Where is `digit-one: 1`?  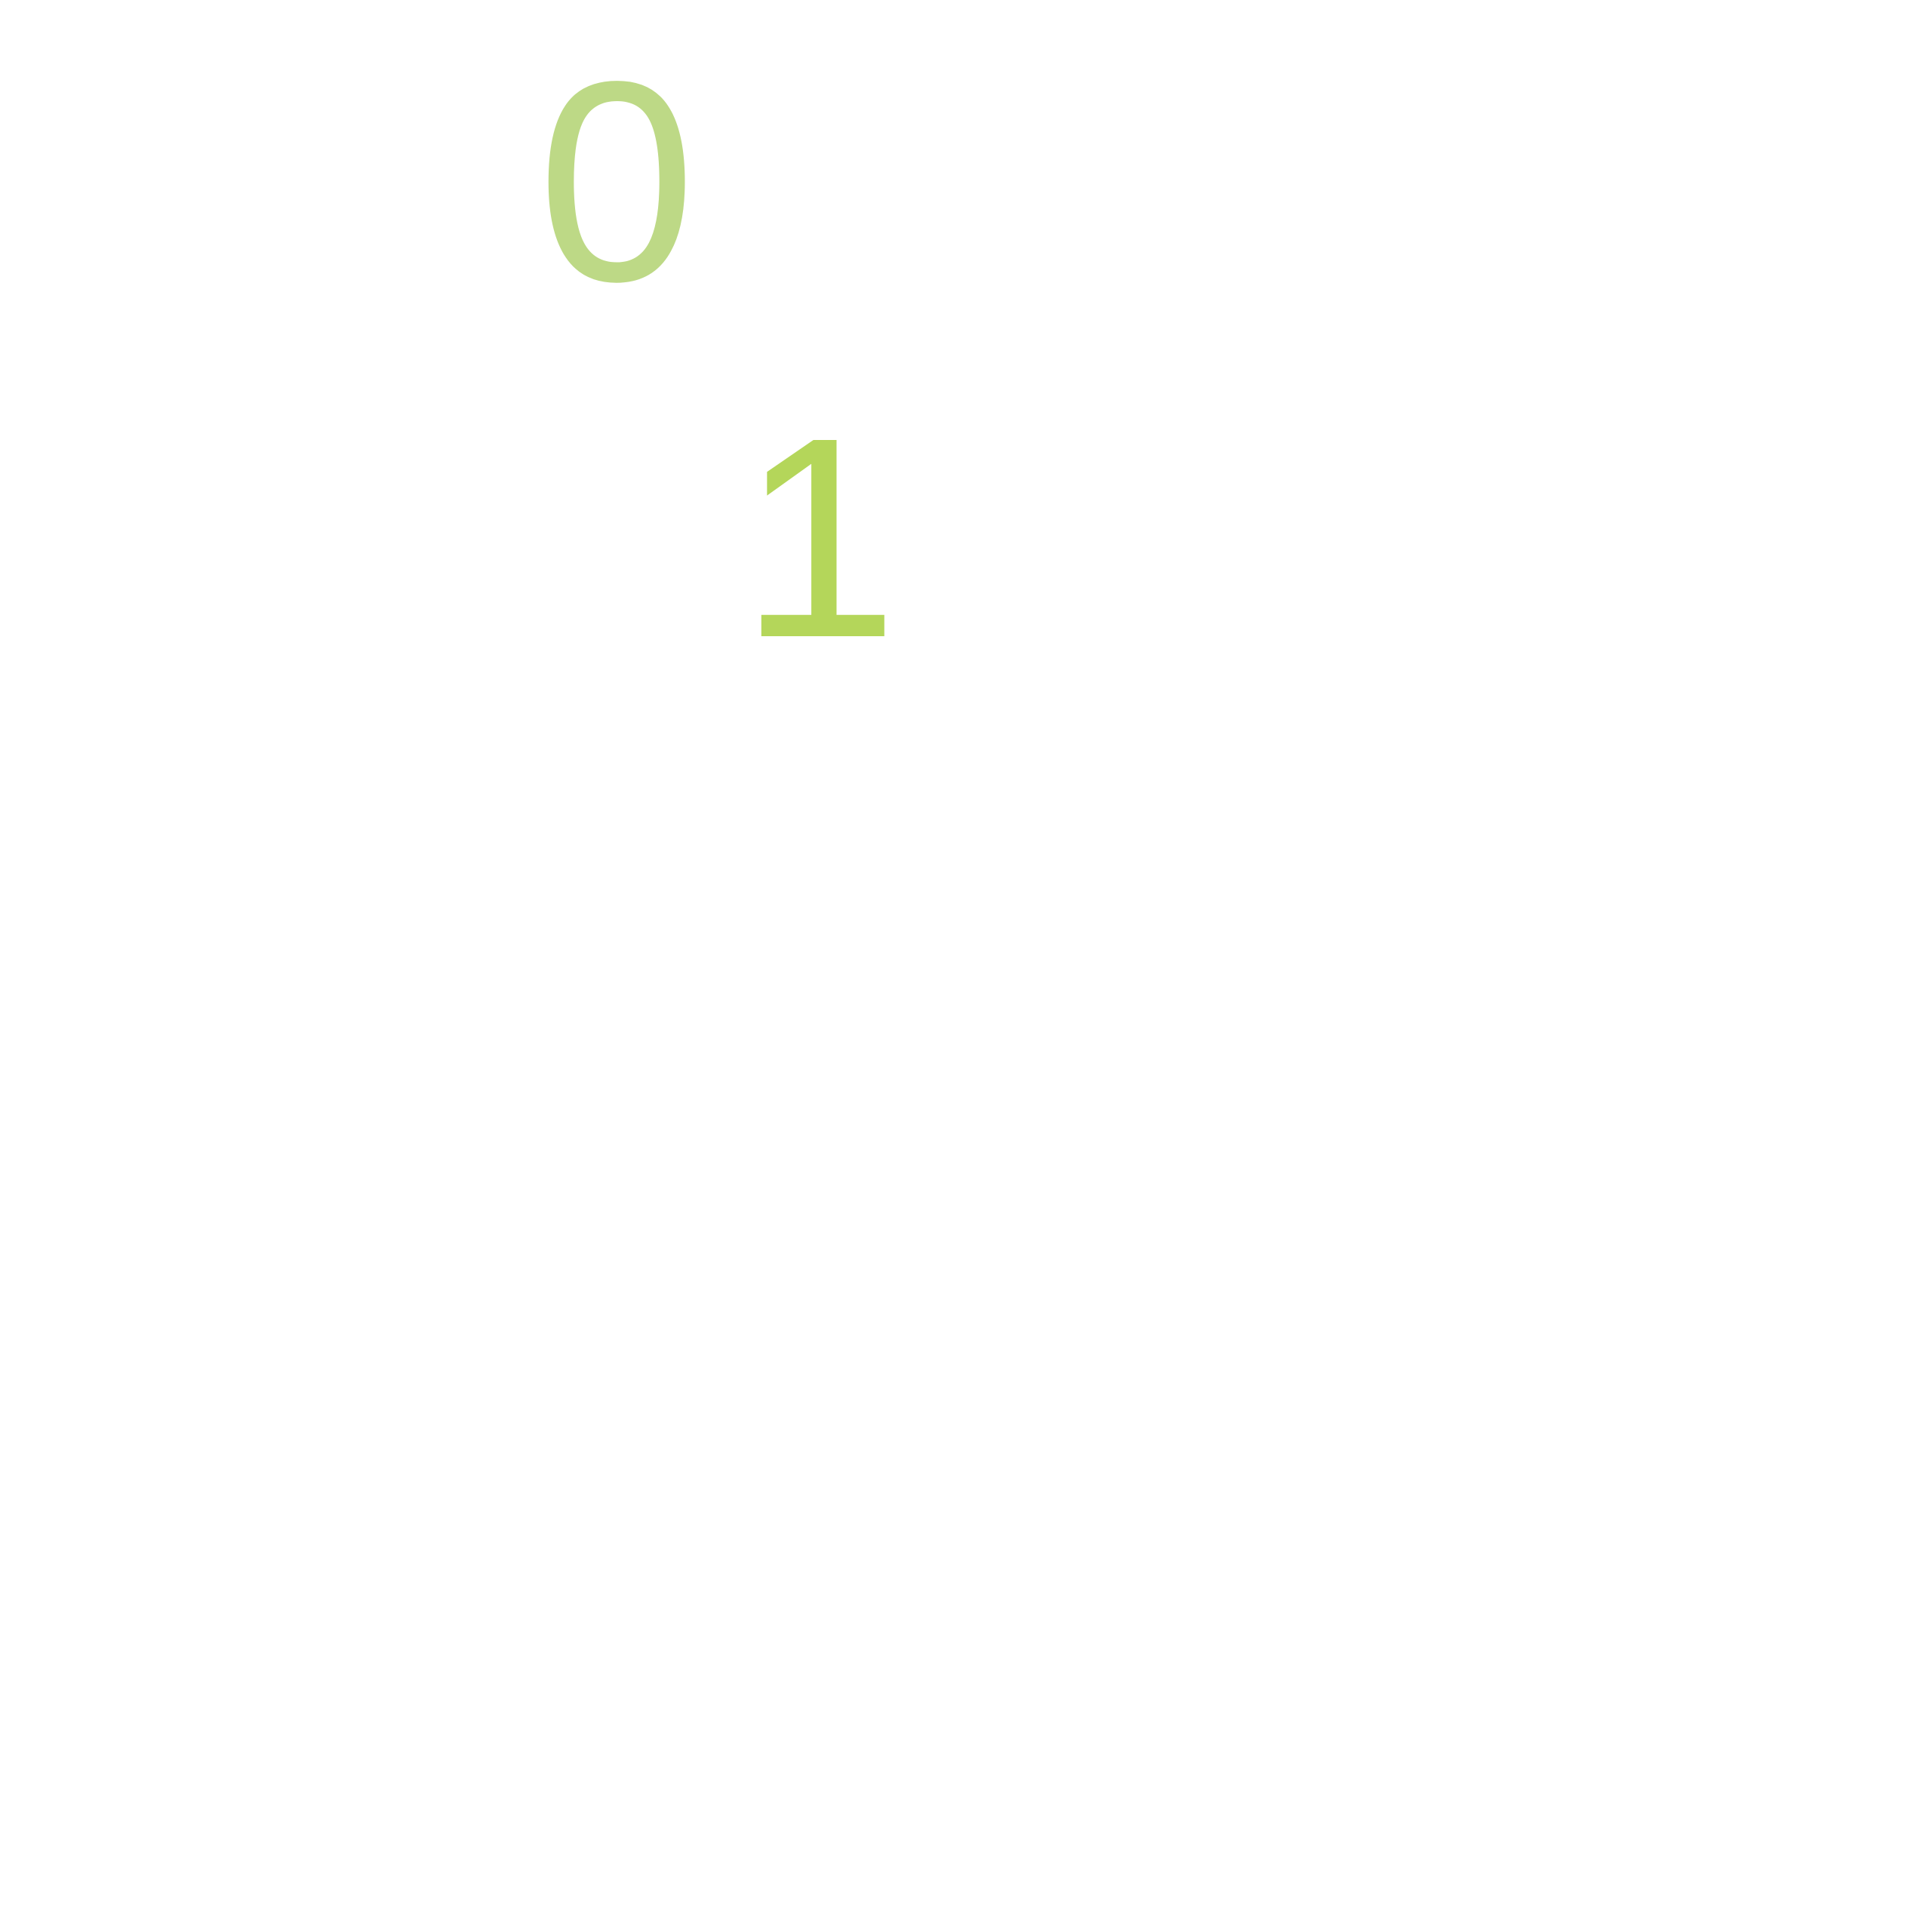
digit-one: 1 is located at coordinates (819, 538).